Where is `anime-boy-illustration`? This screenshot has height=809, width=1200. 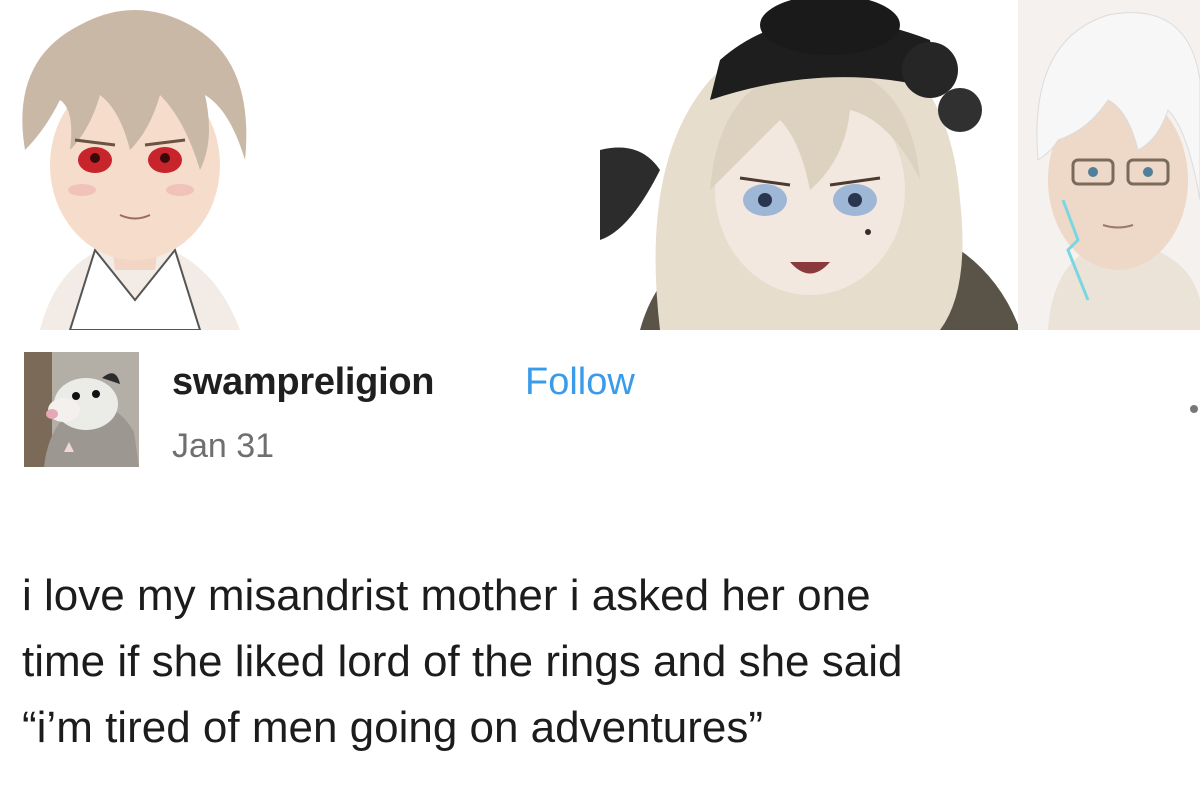 anime-boy-illustration is located at coordinates (135, 165).